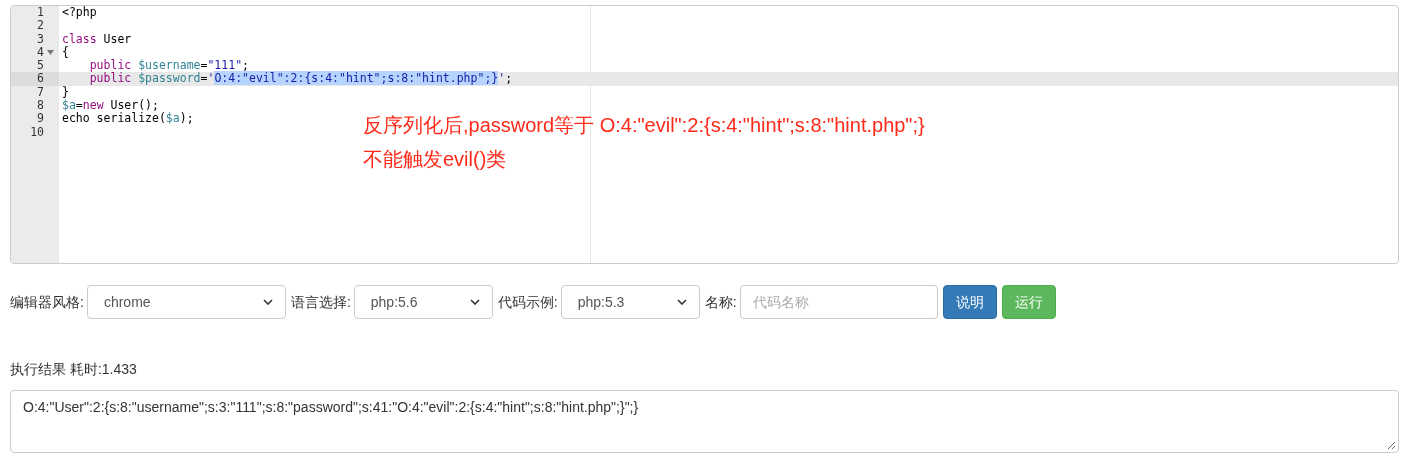  Describe the element at coordinates (704, 421) in the screenshot. I see `output-textarea: O:4:"User":2:{s:8:"username";s:3:"111";s:8:"password";s:41:"O:4:"evil":2:{s:4:"hint";s:8:"hint.php";}";}` at that location.